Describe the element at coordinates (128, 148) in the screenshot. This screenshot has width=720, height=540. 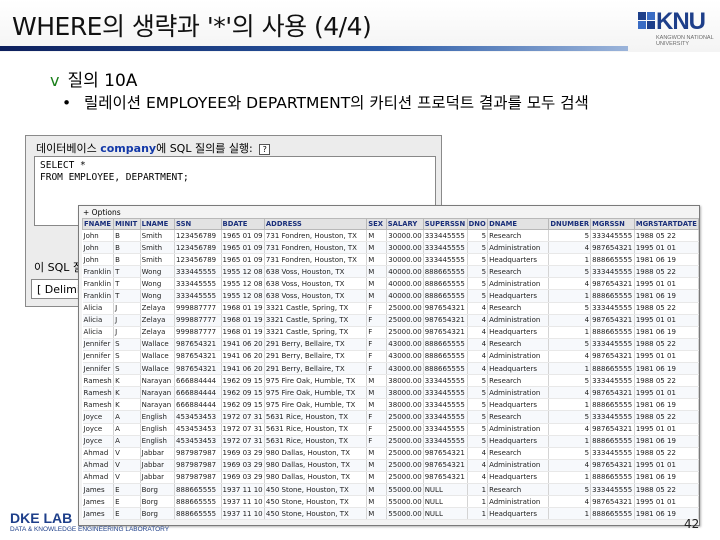
I see `database-name-link: company` at that location.